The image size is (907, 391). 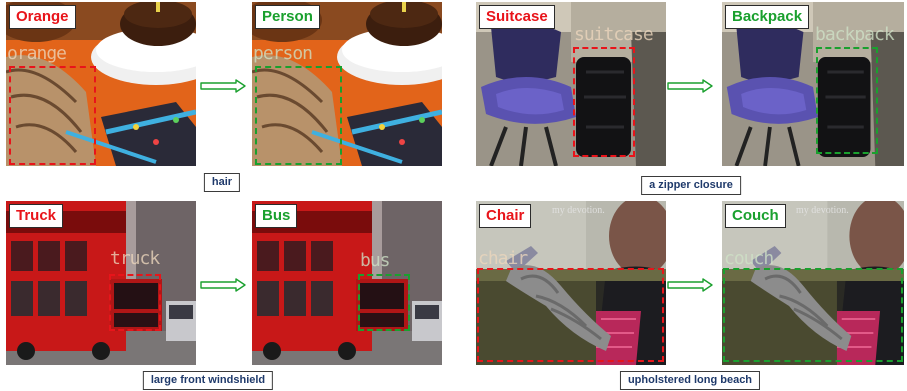 What do you see at coordinates (855, 34) in the screenshot?
I see `detection-label: backpack` at bounding box center [855, 34].